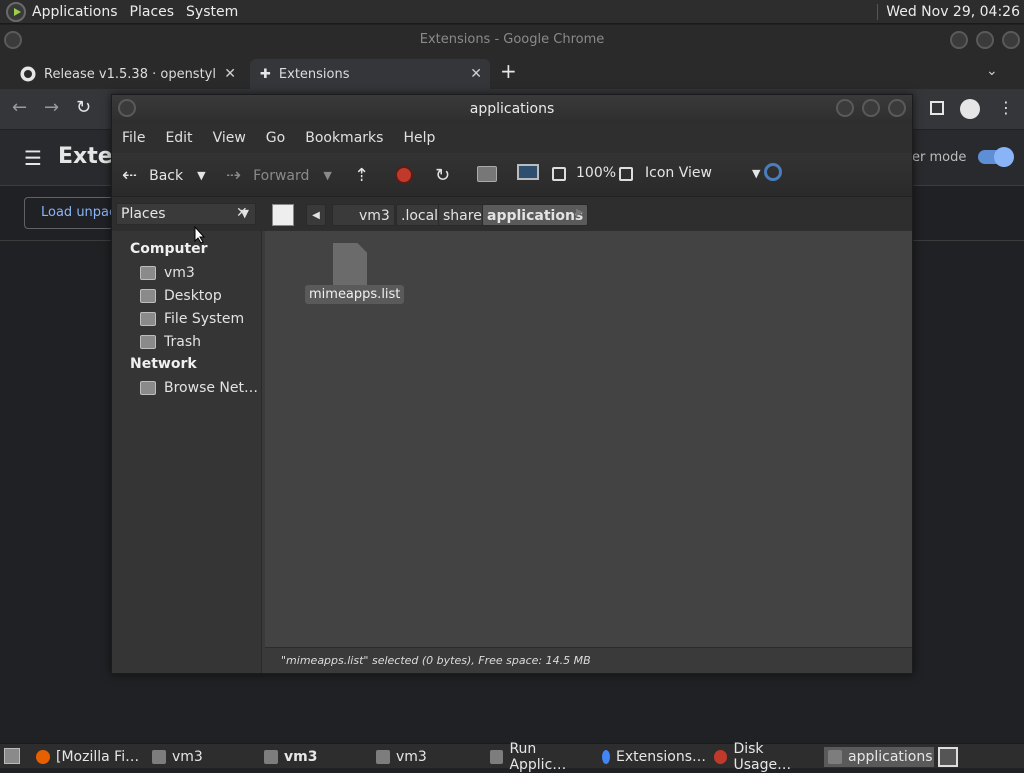 The height and width of the screenshot is (773, 1024). I want to click on breadcrumb-left-arrow-icon: ◀, so click(316, 215).